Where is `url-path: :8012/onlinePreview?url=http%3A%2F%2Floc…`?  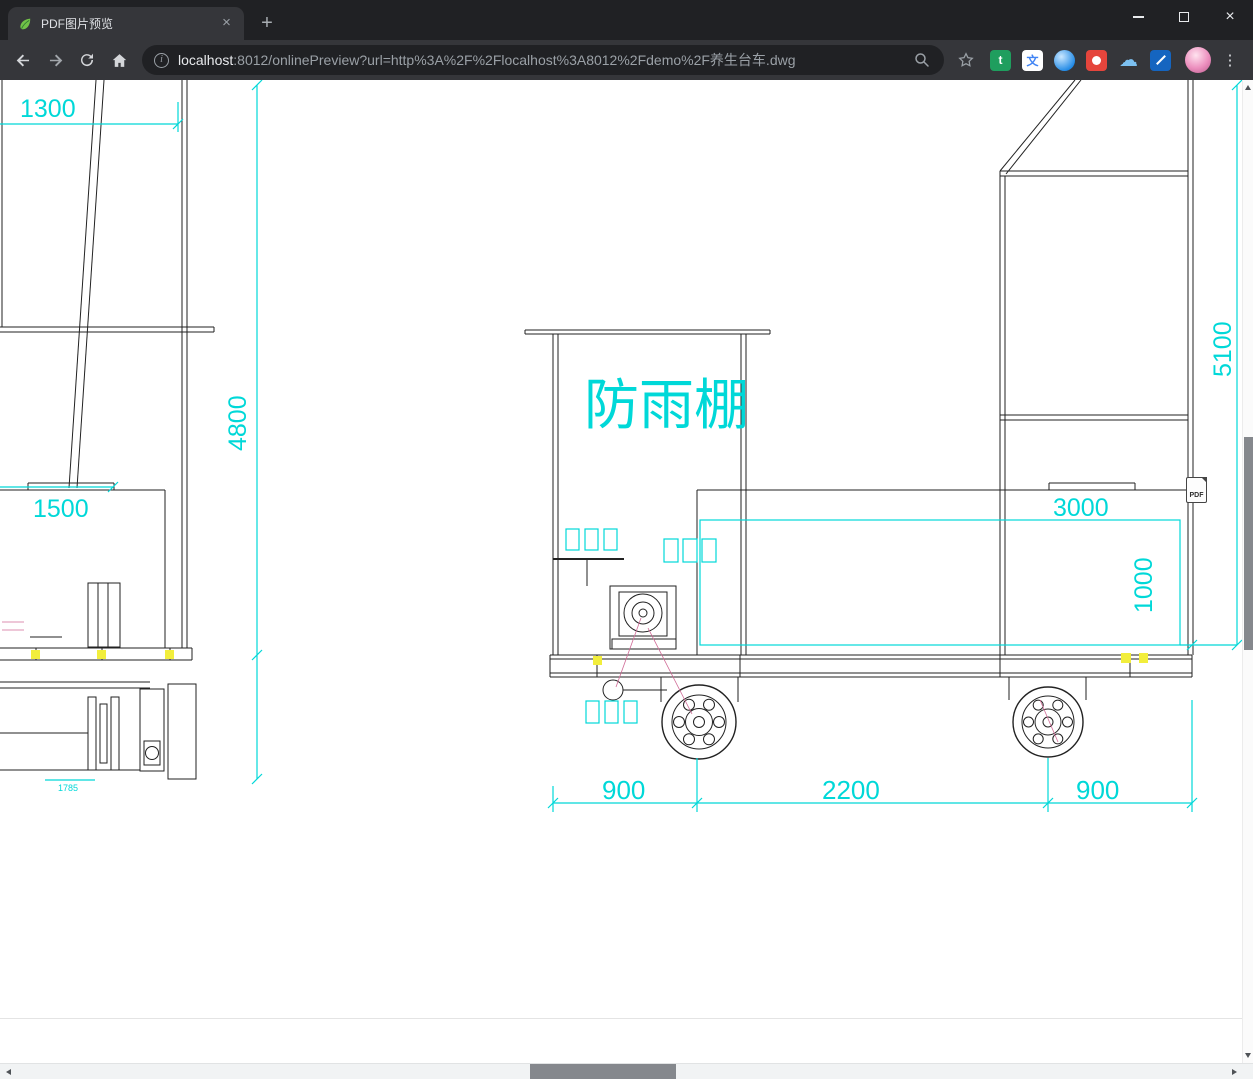 url-path: :8012/onlinePreview?url=http%3A%2F%2Floc… is located at coordinates (514, 60).